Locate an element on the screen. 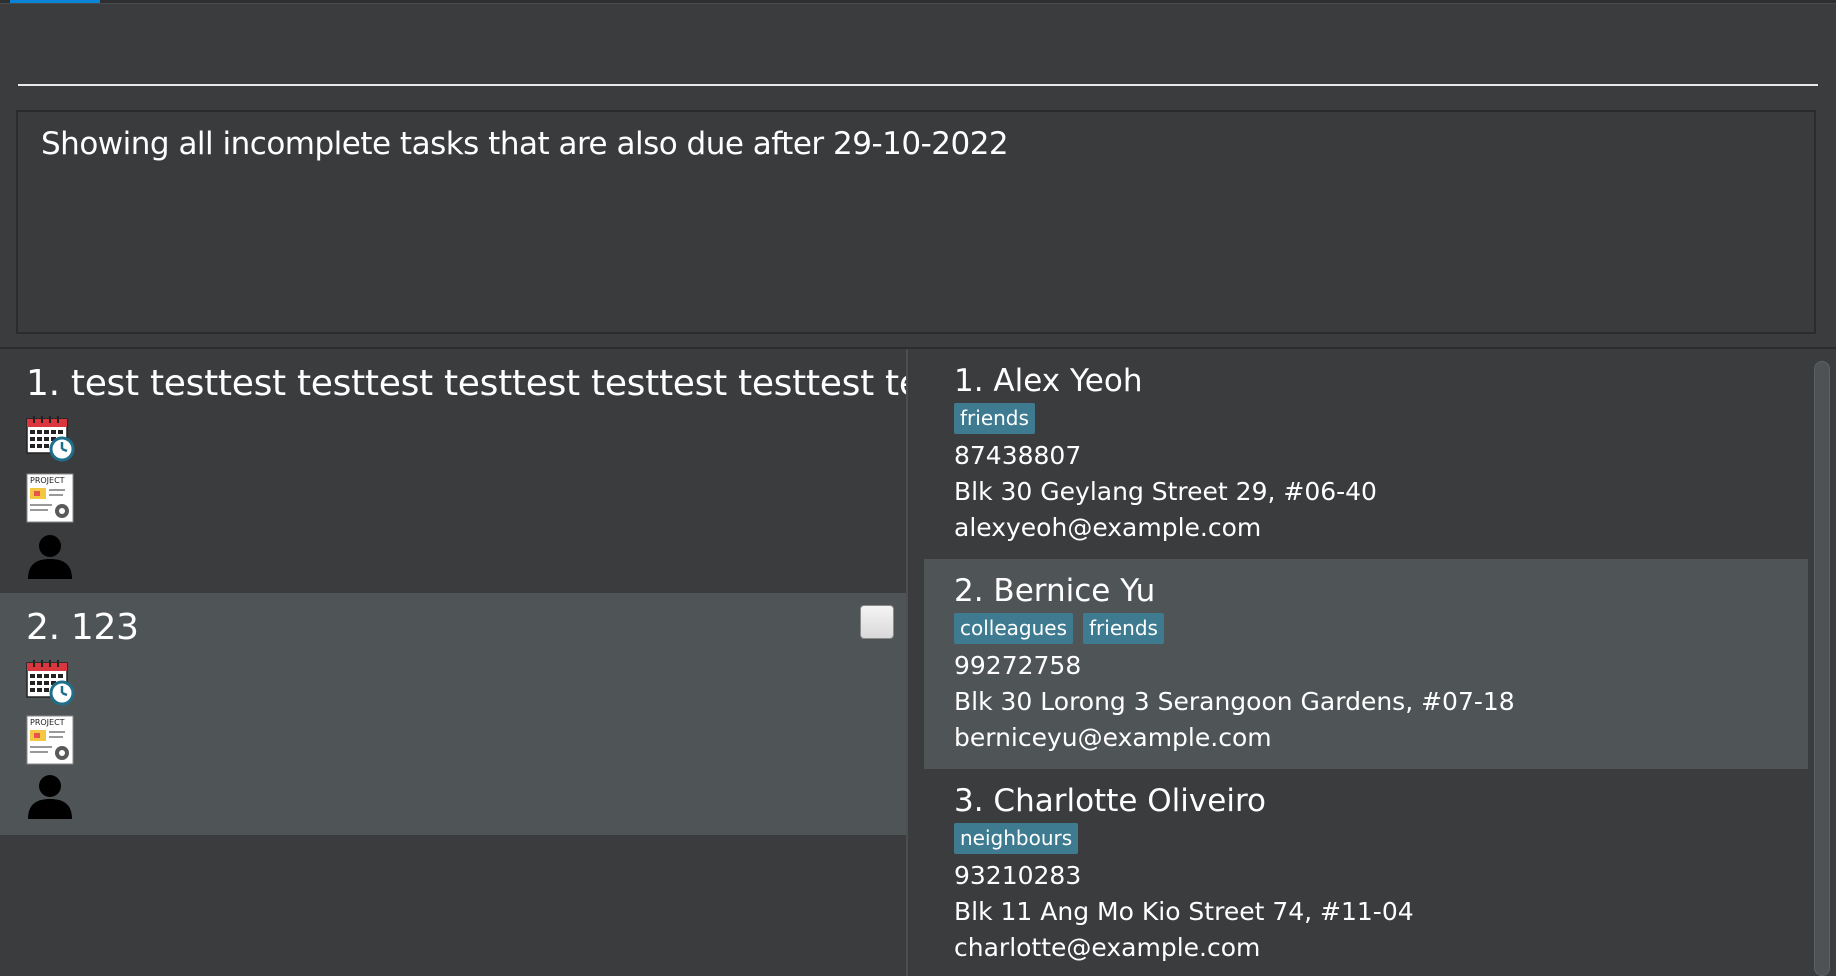 The width and height of the screenshot is (1836, 976). person-name: 1. Alex Yeoh is located at coordinates (1048, 381).